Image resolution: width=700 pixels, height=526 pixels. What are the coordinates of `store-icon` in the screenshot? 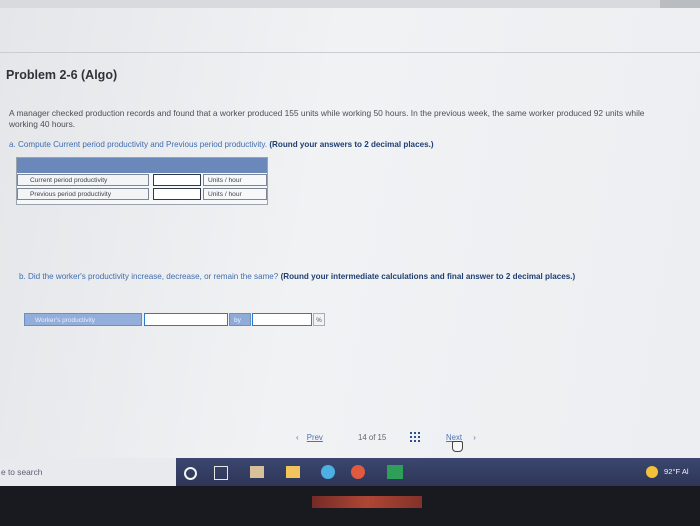 It's located at (257, 472).